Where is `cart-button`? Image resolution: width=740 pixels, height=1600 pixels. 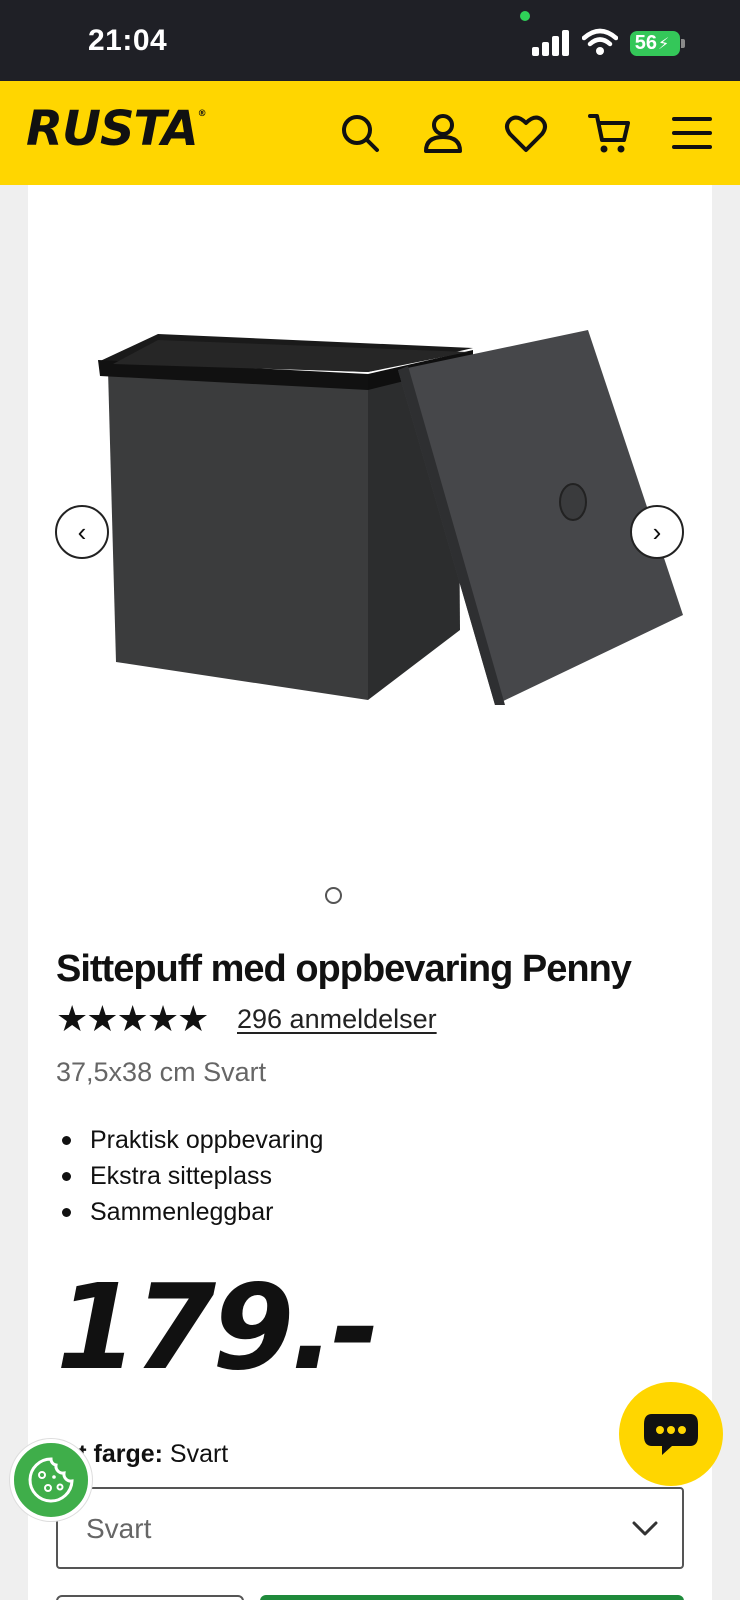
cart-button is located at coordinates (610, 133).